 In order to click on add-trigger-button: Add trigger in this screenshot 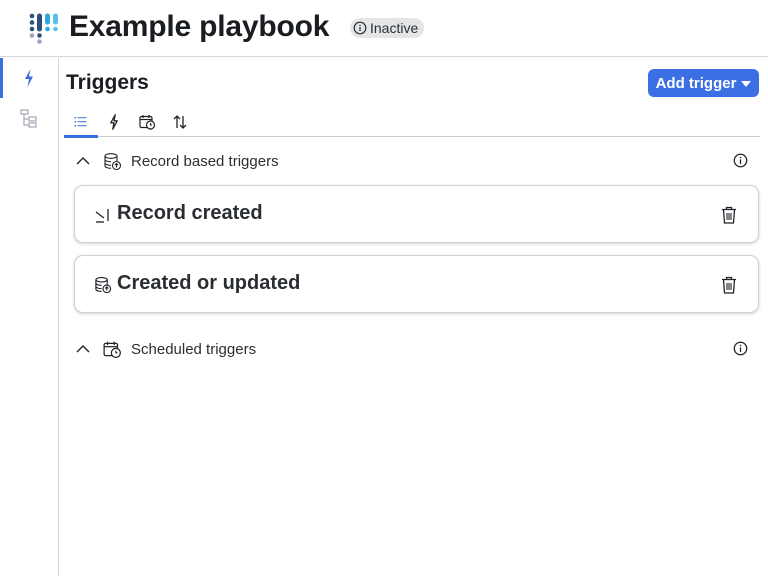, I will do `click(703, 83)`.